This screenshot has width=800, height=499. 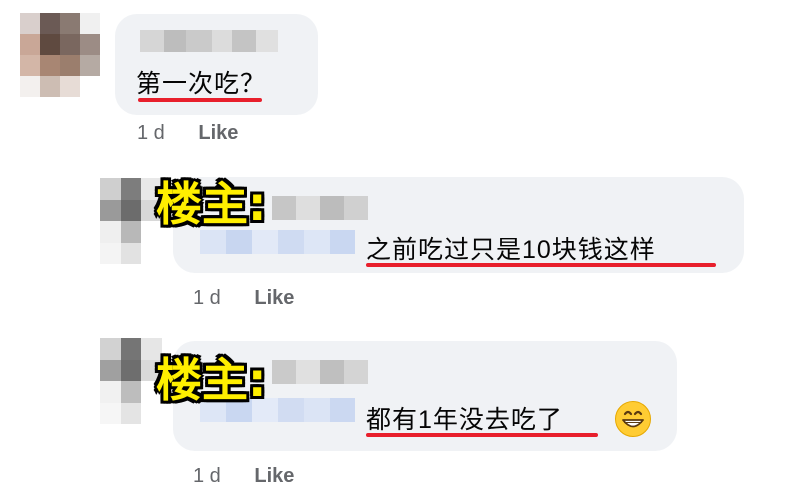 I want to click on comment-text: 之前吃过只是10块钱这样, so click(x=511, y=250).